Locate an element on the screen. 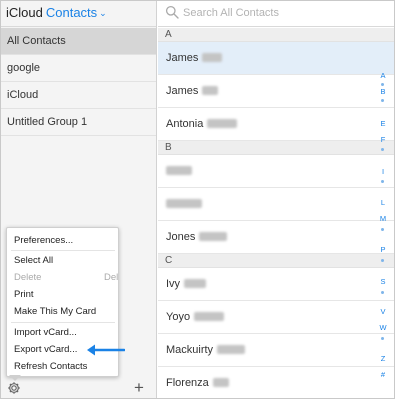 This screenshot has height=399, width=395. index-letter-l: L is located at coordinates (383, 202).